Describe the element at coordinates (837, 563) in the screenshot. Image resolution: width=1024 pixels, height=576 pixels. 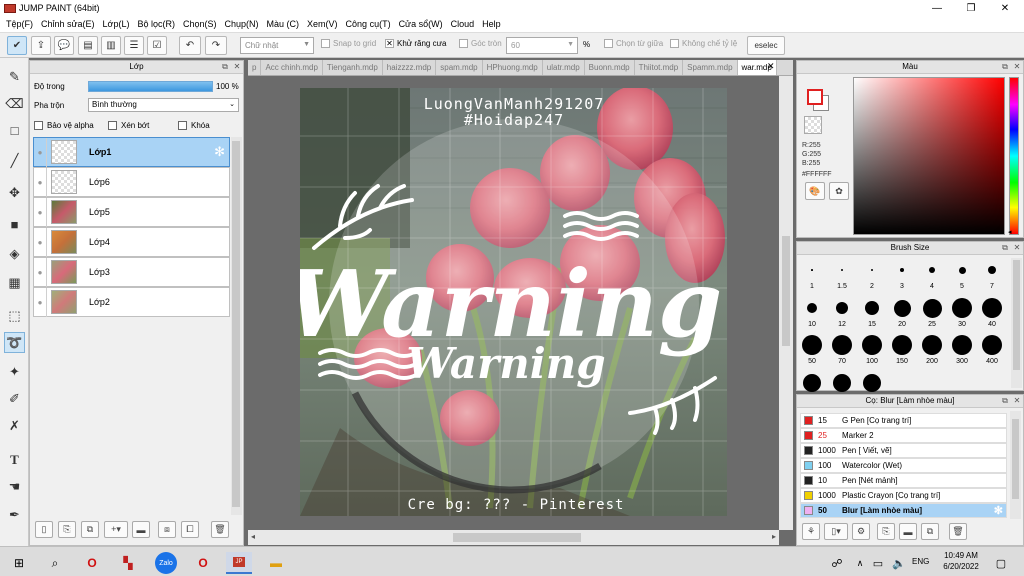
I see `people-icon: ☍` at that location.